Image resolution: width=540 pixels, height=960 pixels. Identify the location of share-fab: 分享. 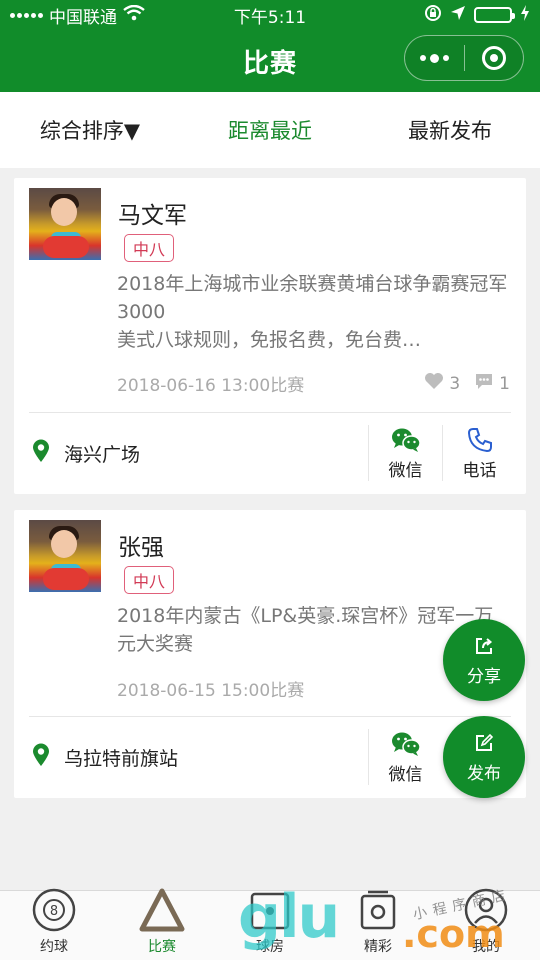
(484, 660).